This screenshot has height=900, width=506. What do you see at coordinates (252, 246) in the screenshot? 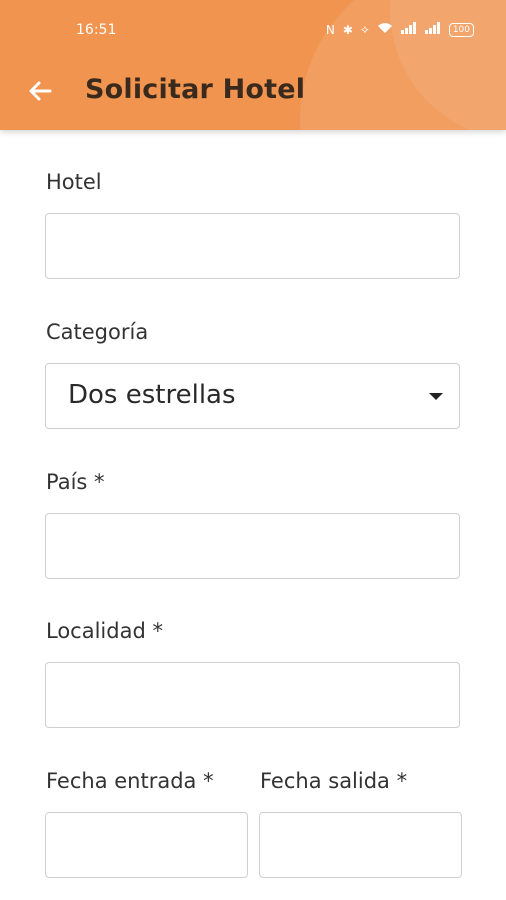
I see `hotel-input` at bounding box center [252, 246].